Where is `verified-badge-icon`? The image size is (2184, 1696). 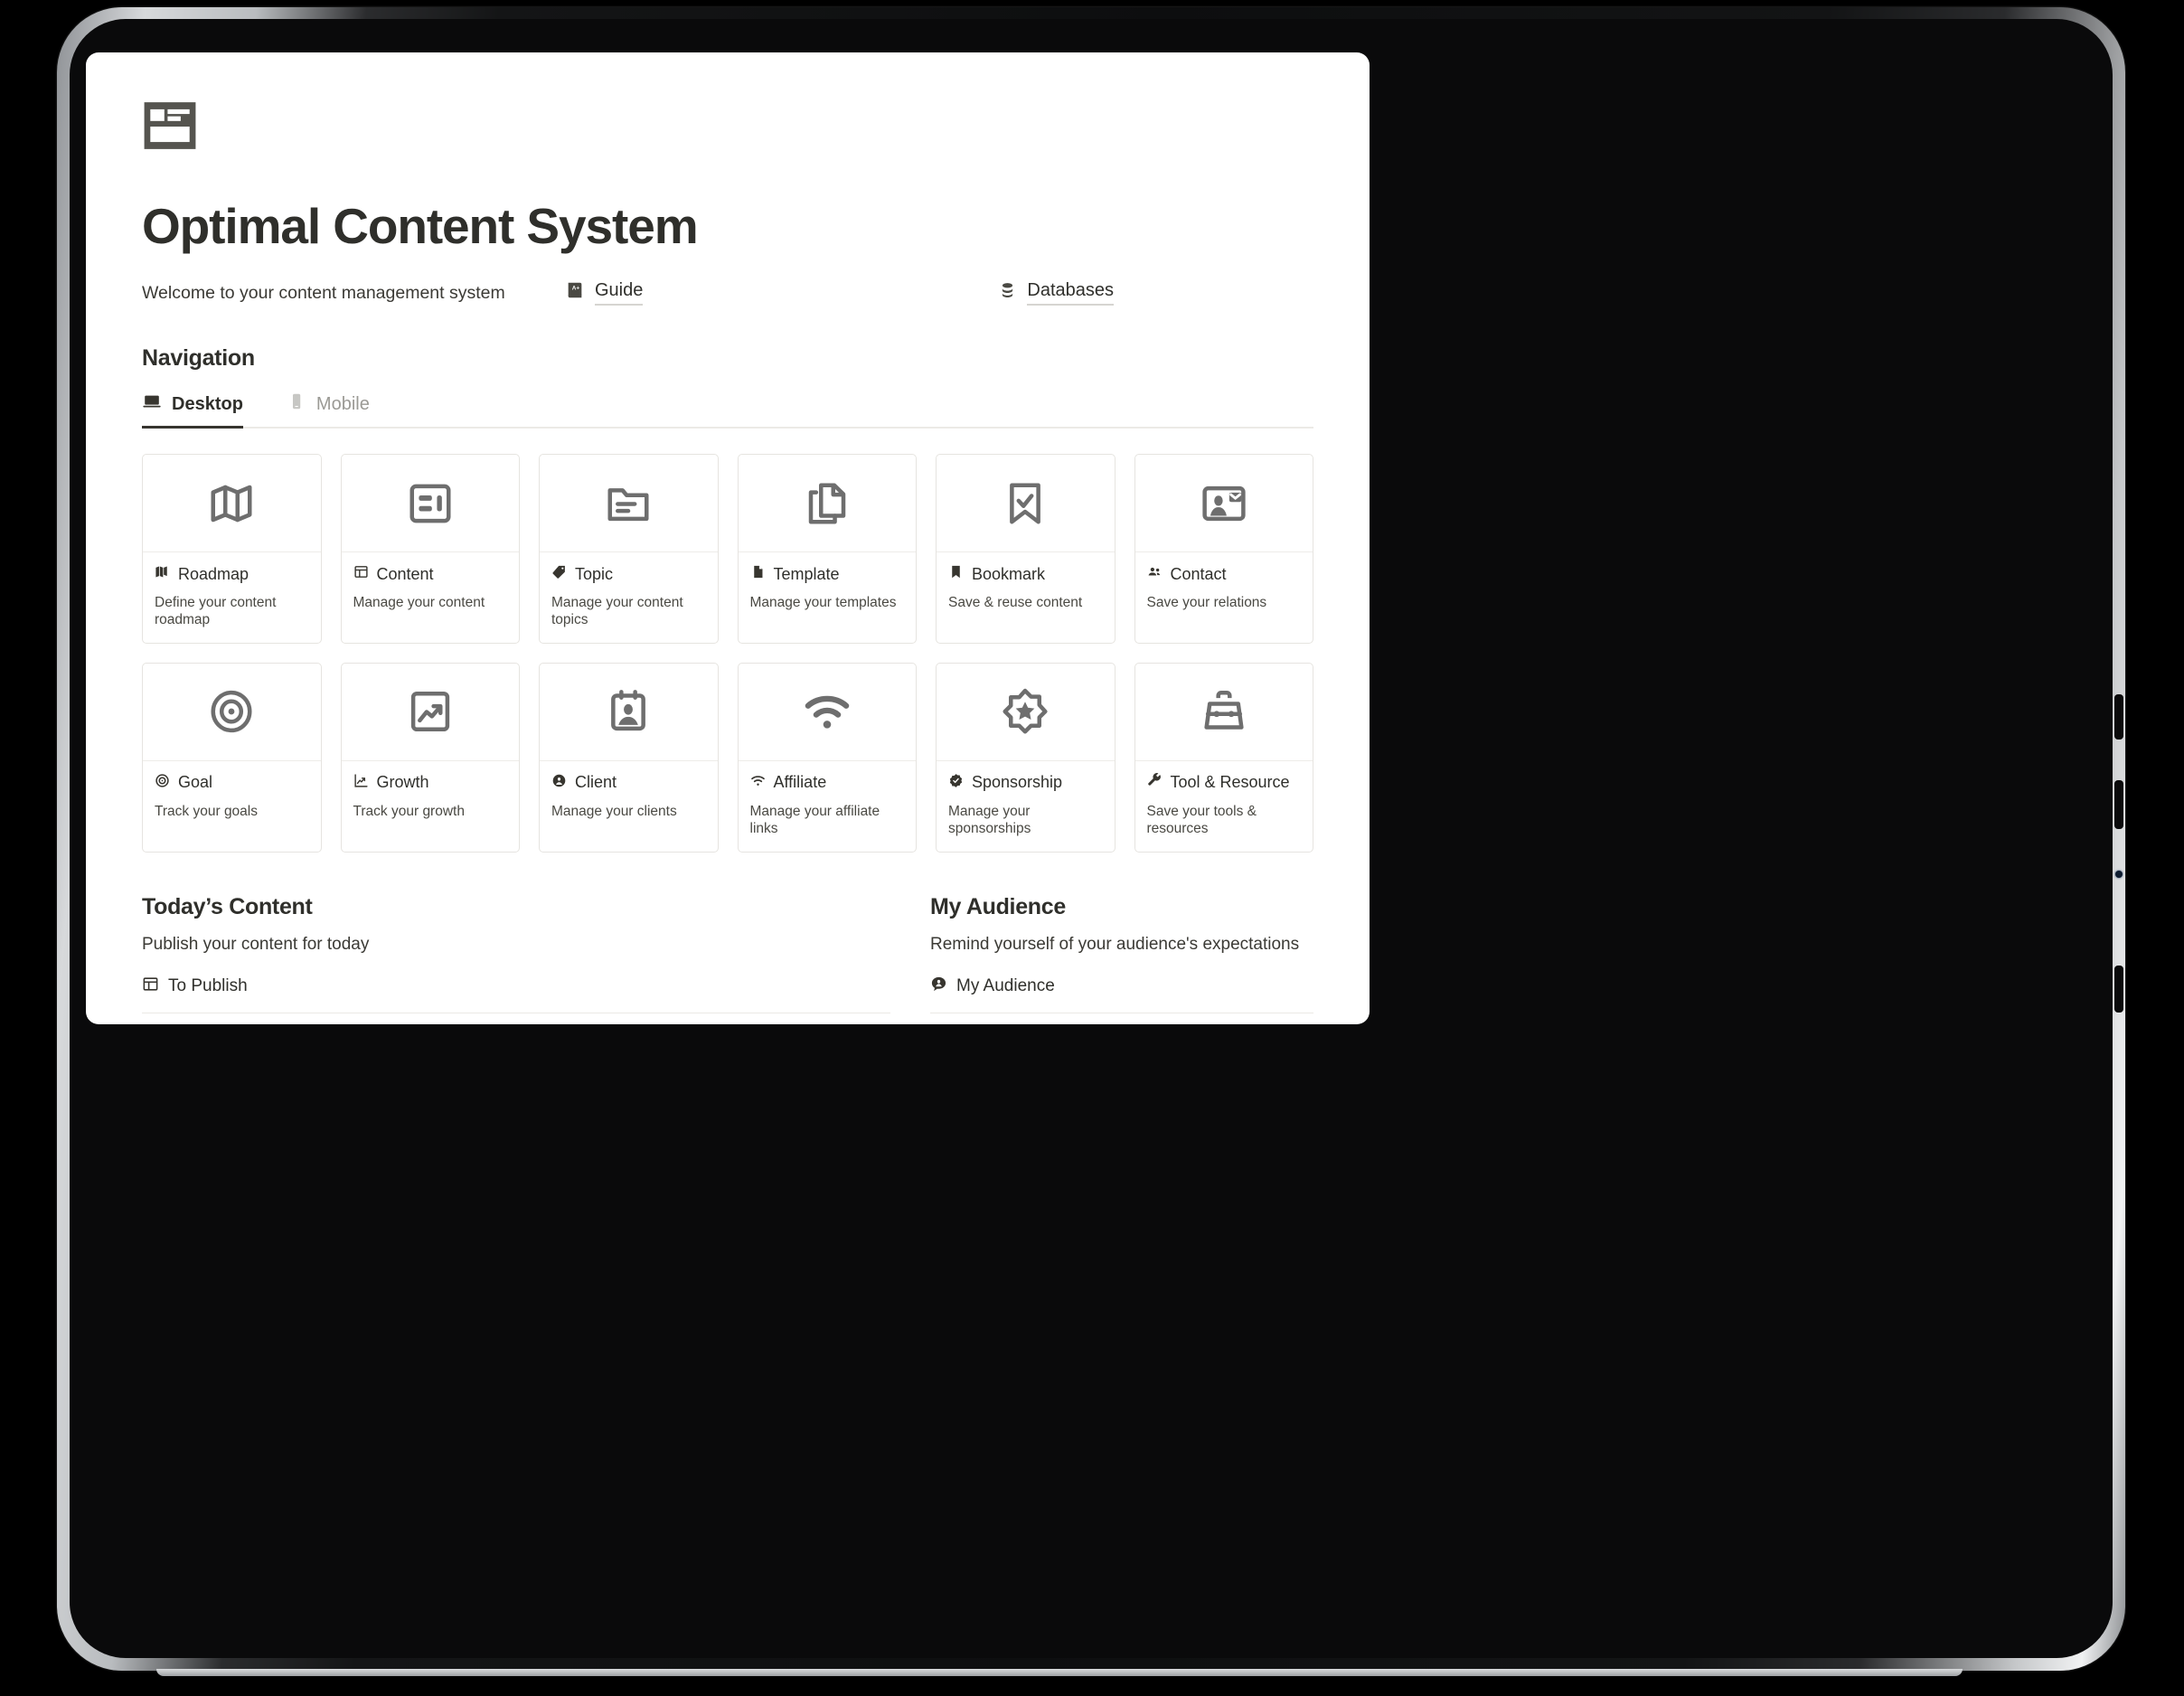 verified-badge-icon is located at coordinates (956, 783).